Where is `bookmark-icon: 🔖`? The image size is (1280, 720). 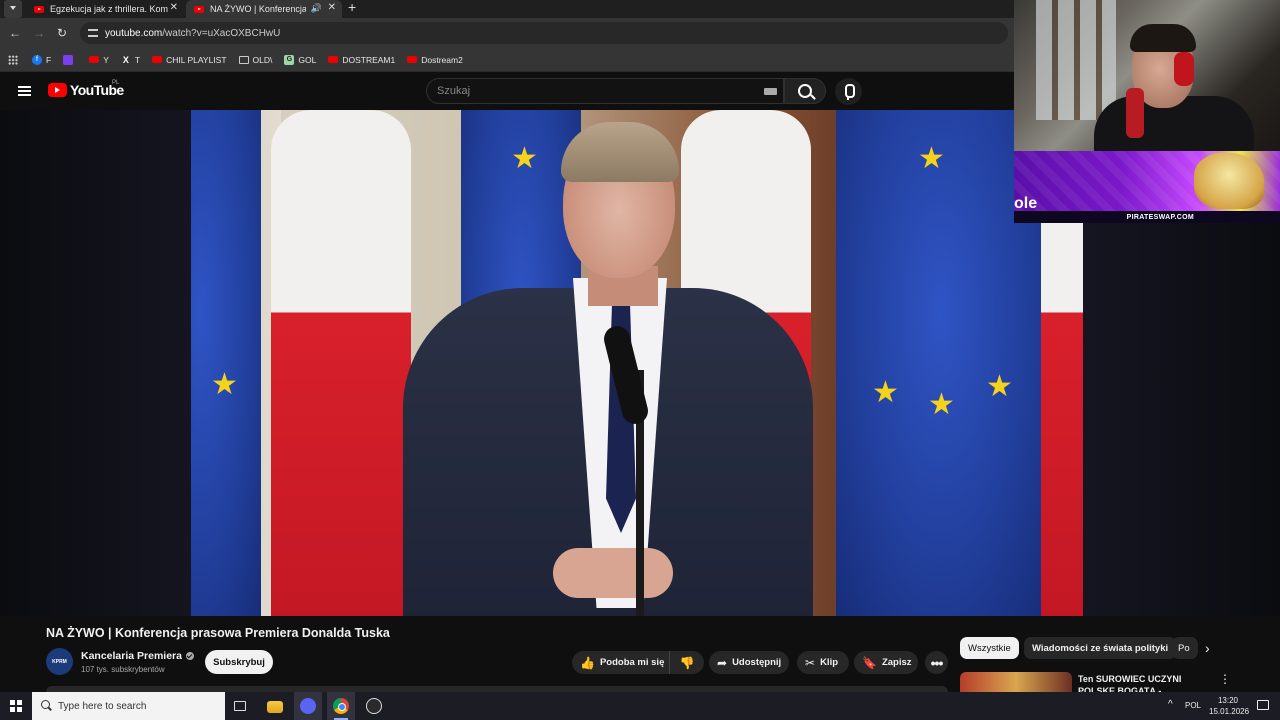 bookmark-icon: 🔖 is located at coordinates (869, 662).